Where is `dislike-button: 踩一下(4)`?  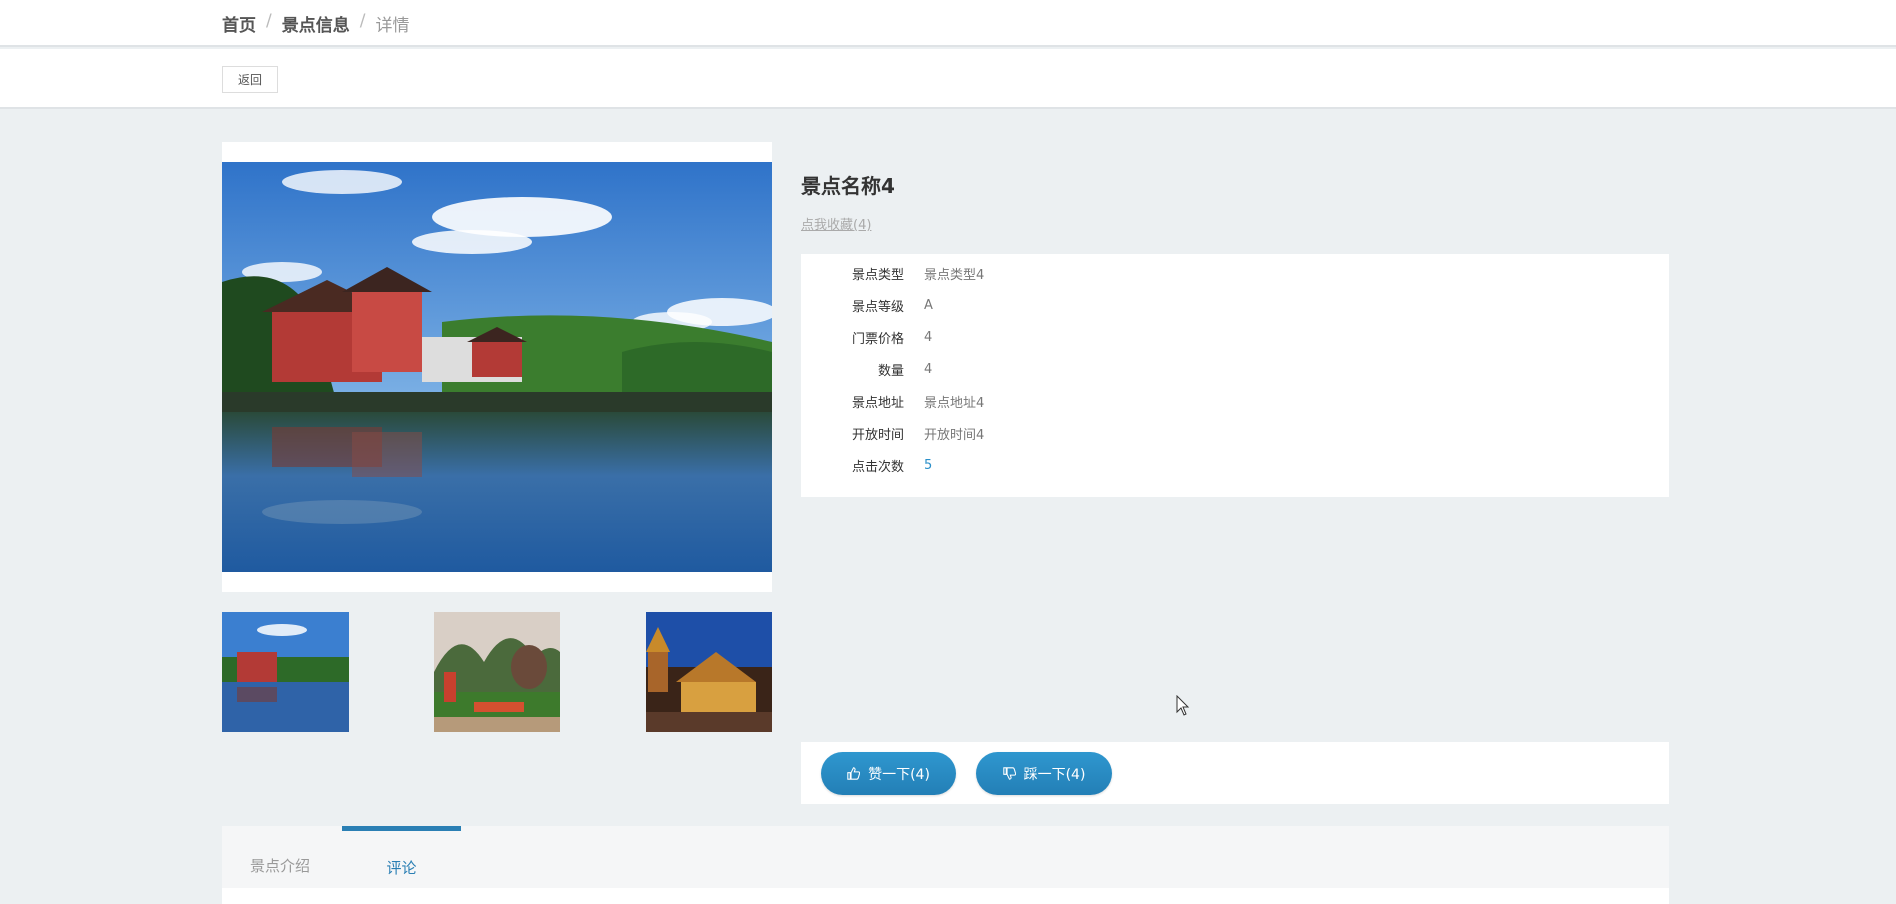 dislike-button: 踩一下(4) is located at coordinates (1044, 773).